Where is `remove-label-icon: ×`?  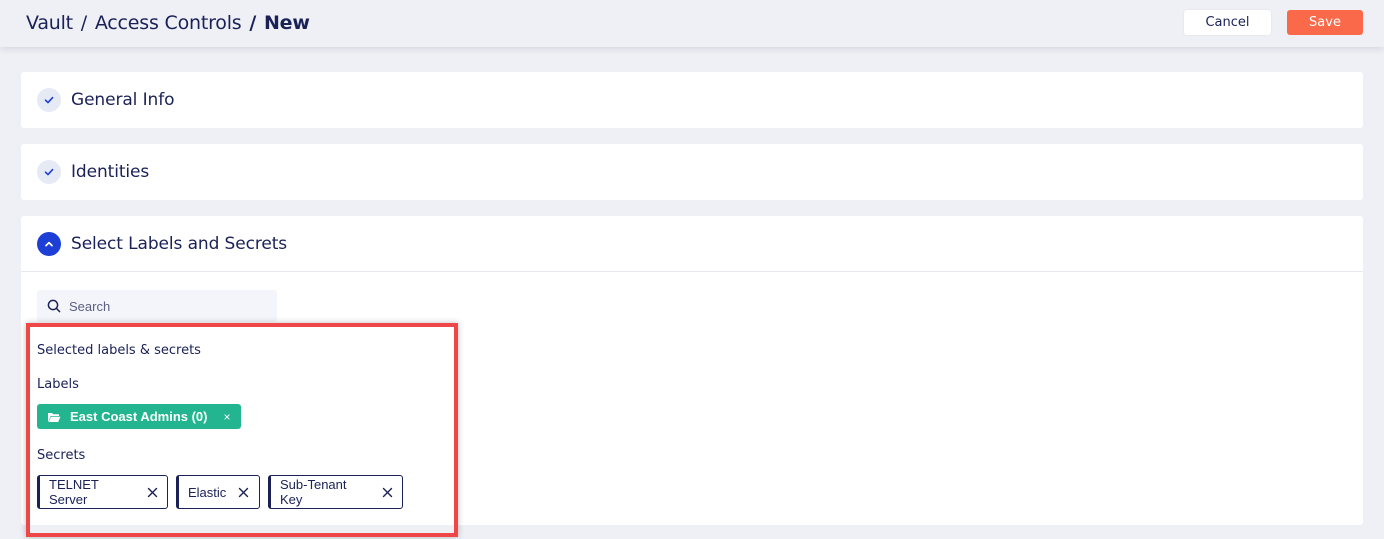
remove-label-icon: × is located at coordinates (227, 417).